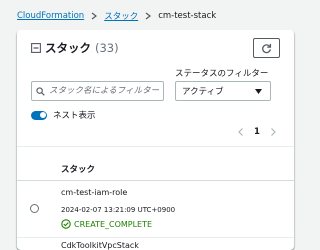 This screenshot has height=250, width=320. I want to click on stack-status-label: CREATE_COMPLETE, so click(113, 224).